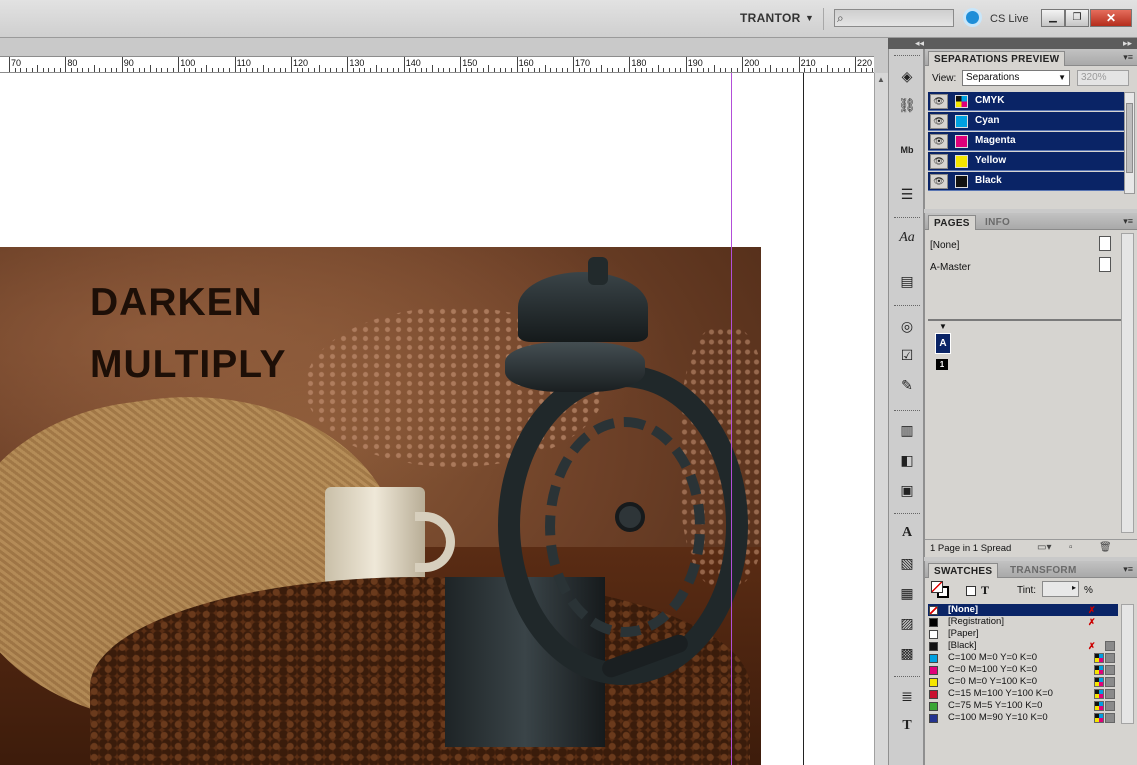 The width and height of the screenshot is (1137, 765). Describe the element at coordinates (1053, 18) in the screenshot. I see `minimize-button: ▁` at that location.